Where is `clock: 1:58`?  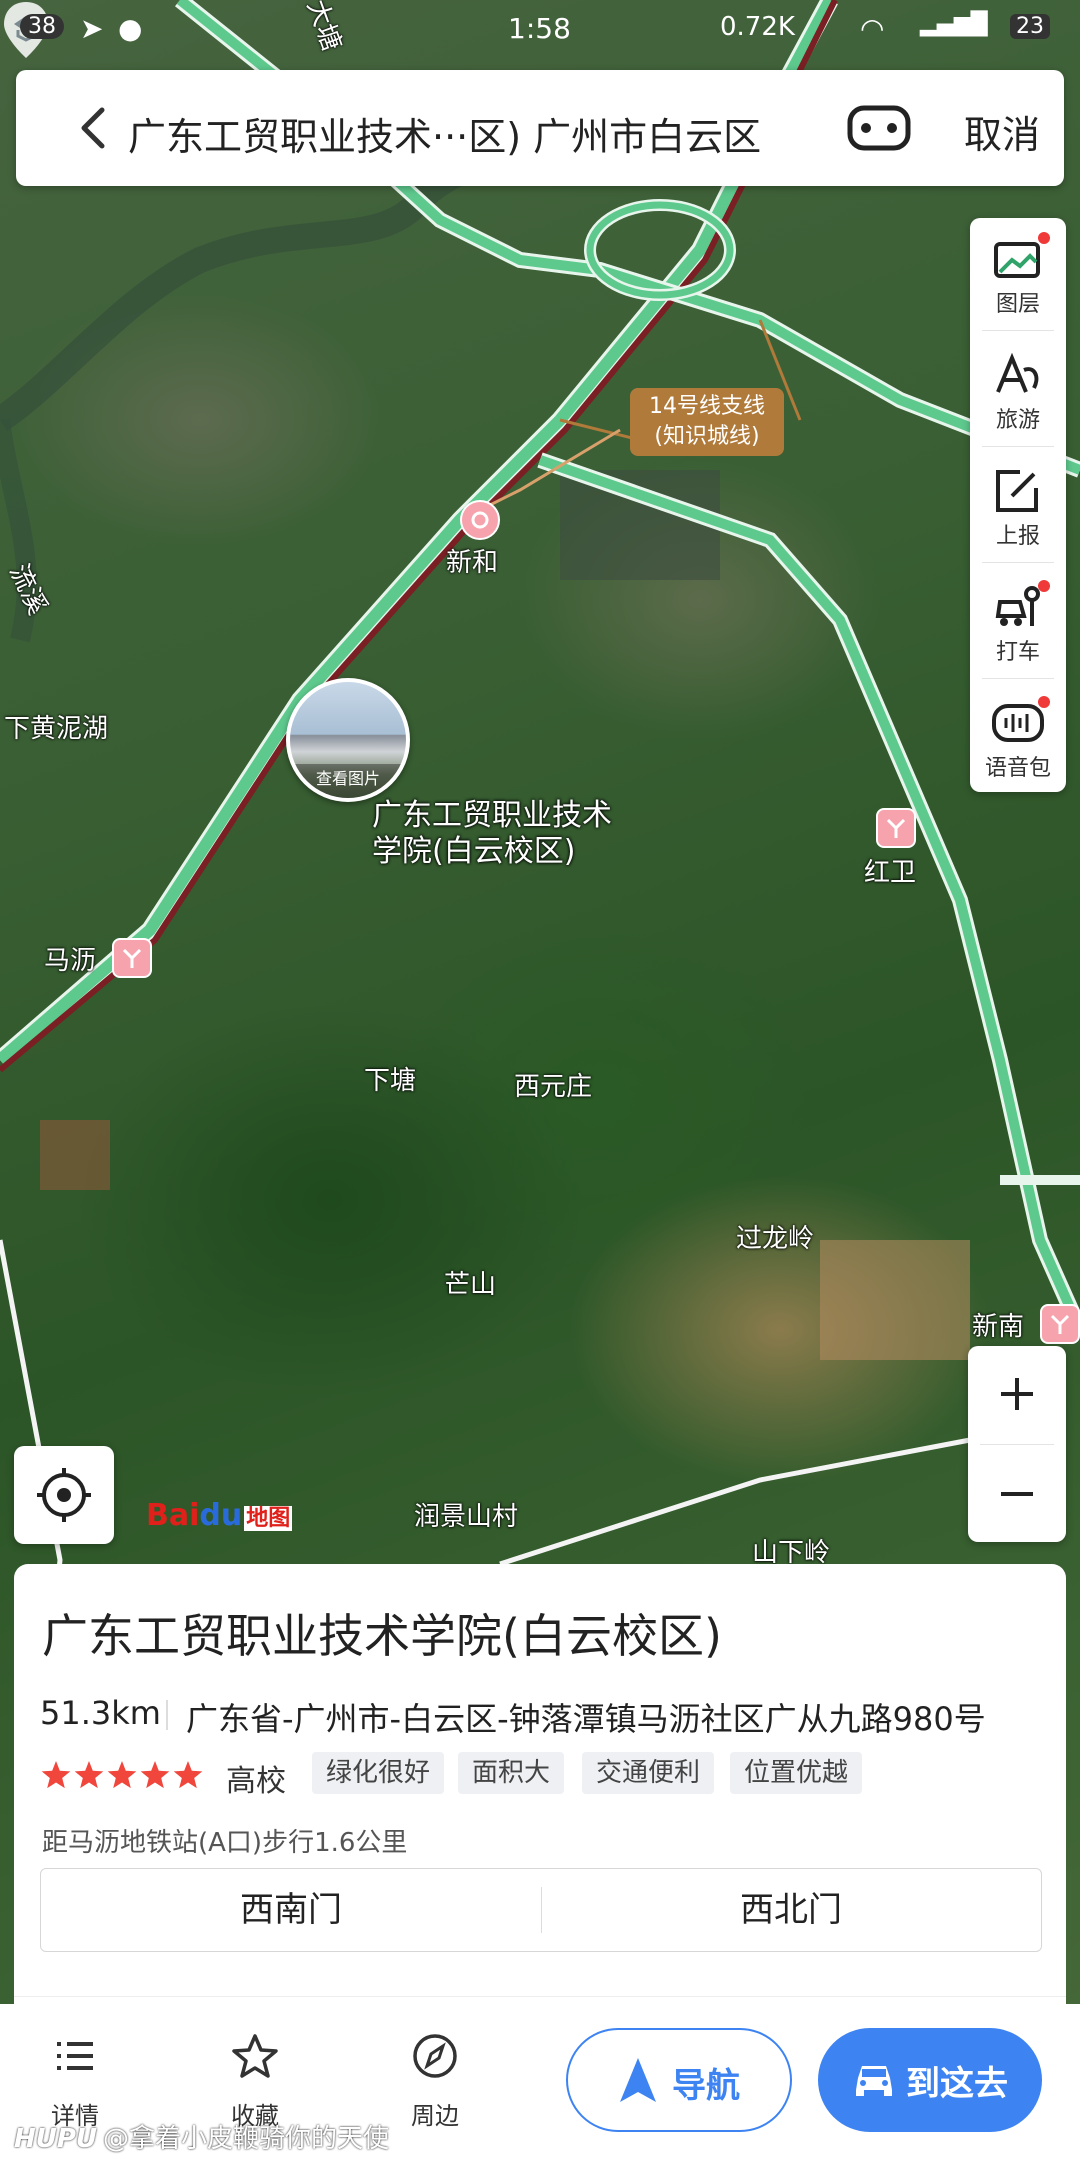
clock: 1:58 is located at coordinates (539, 28).